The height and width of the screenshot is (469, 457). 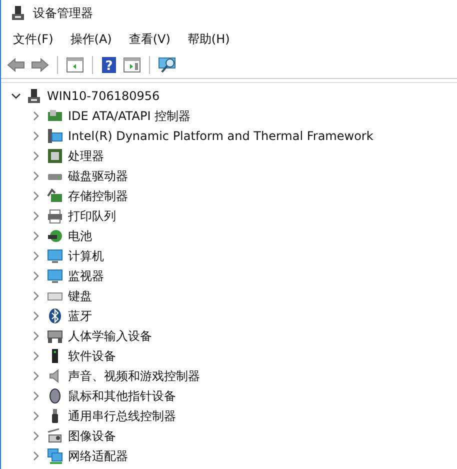 What do you see at coordinates (75, 65) in the screenshot?
I see `properties-window-icon` at bounding box center [75, 65].